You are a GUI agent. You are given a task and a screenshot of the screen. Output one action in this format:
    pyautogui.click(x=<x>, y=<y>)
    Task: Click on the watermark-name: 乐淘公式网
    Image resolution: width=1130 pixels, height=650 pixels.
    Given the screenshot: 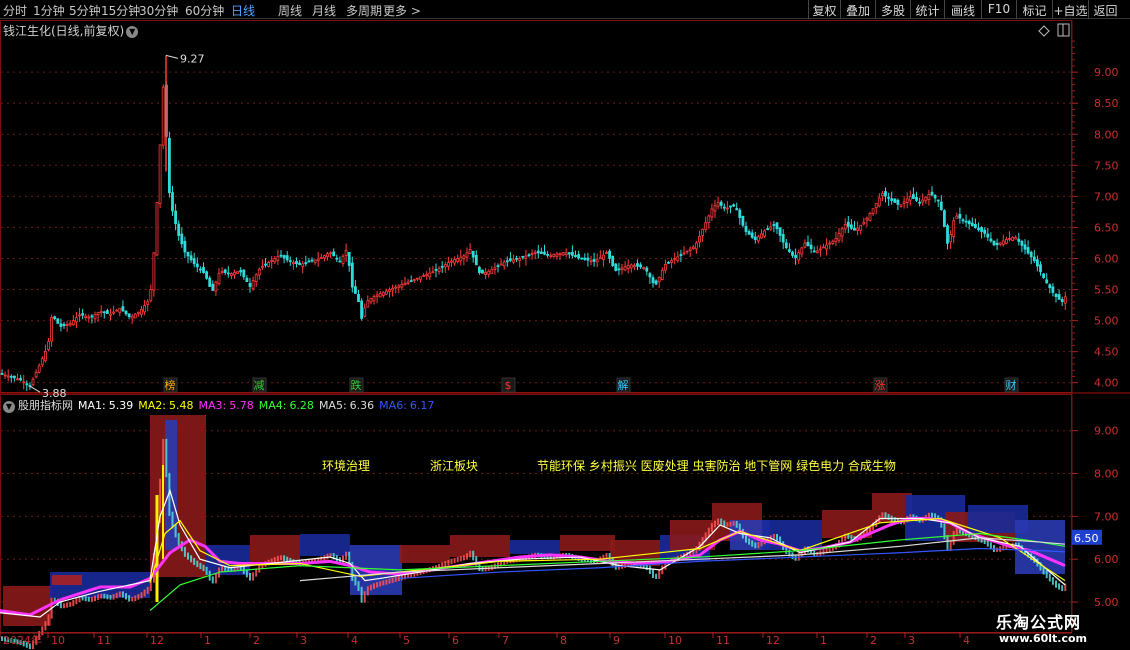 What is the action you would take?
    pyautogui.click(x=1039, y=622)
    